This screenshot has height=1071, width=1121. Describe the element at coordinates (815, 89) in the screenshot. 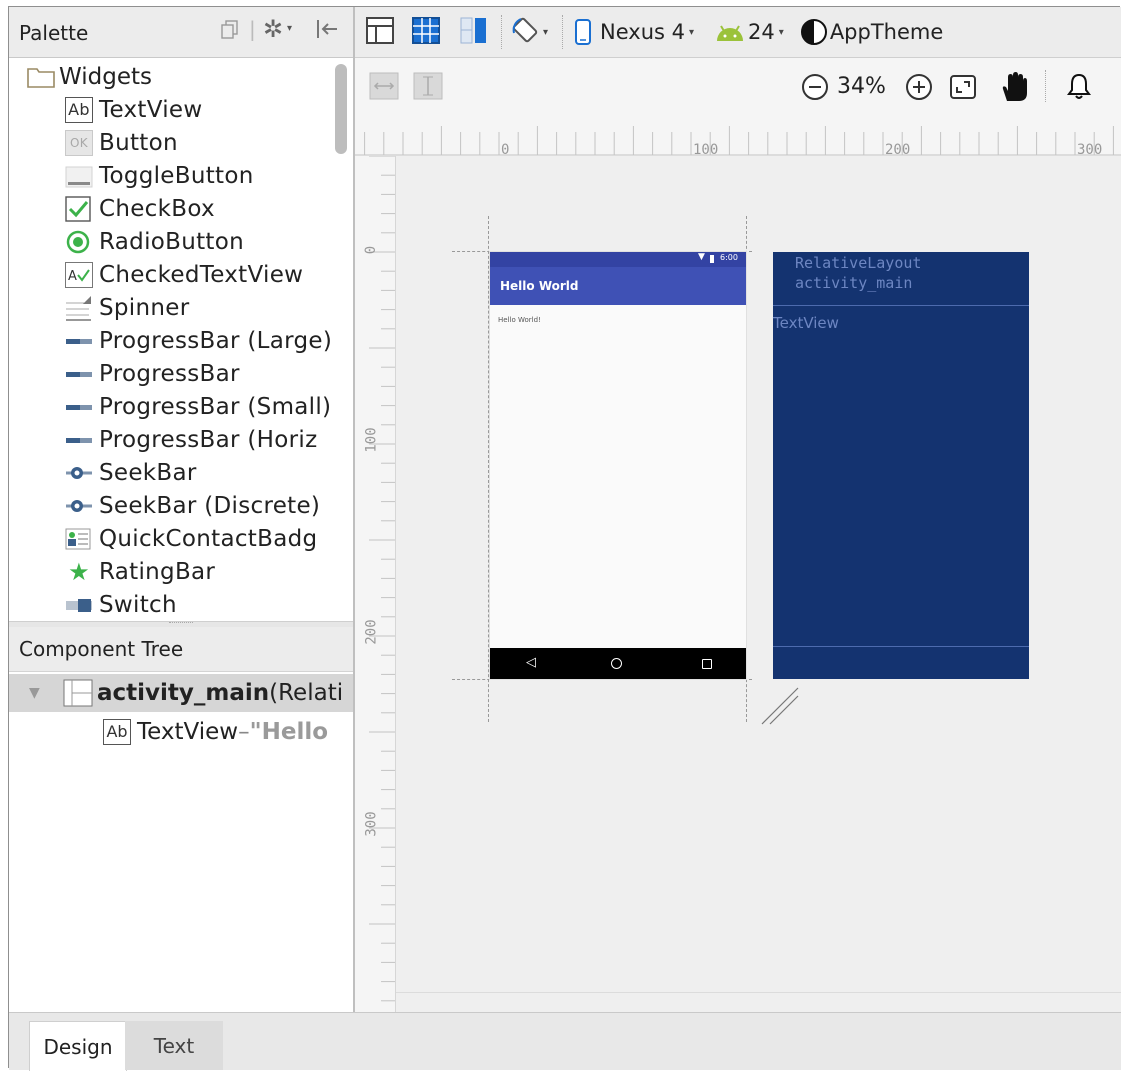

I see `zoom-out-icon` at that location.